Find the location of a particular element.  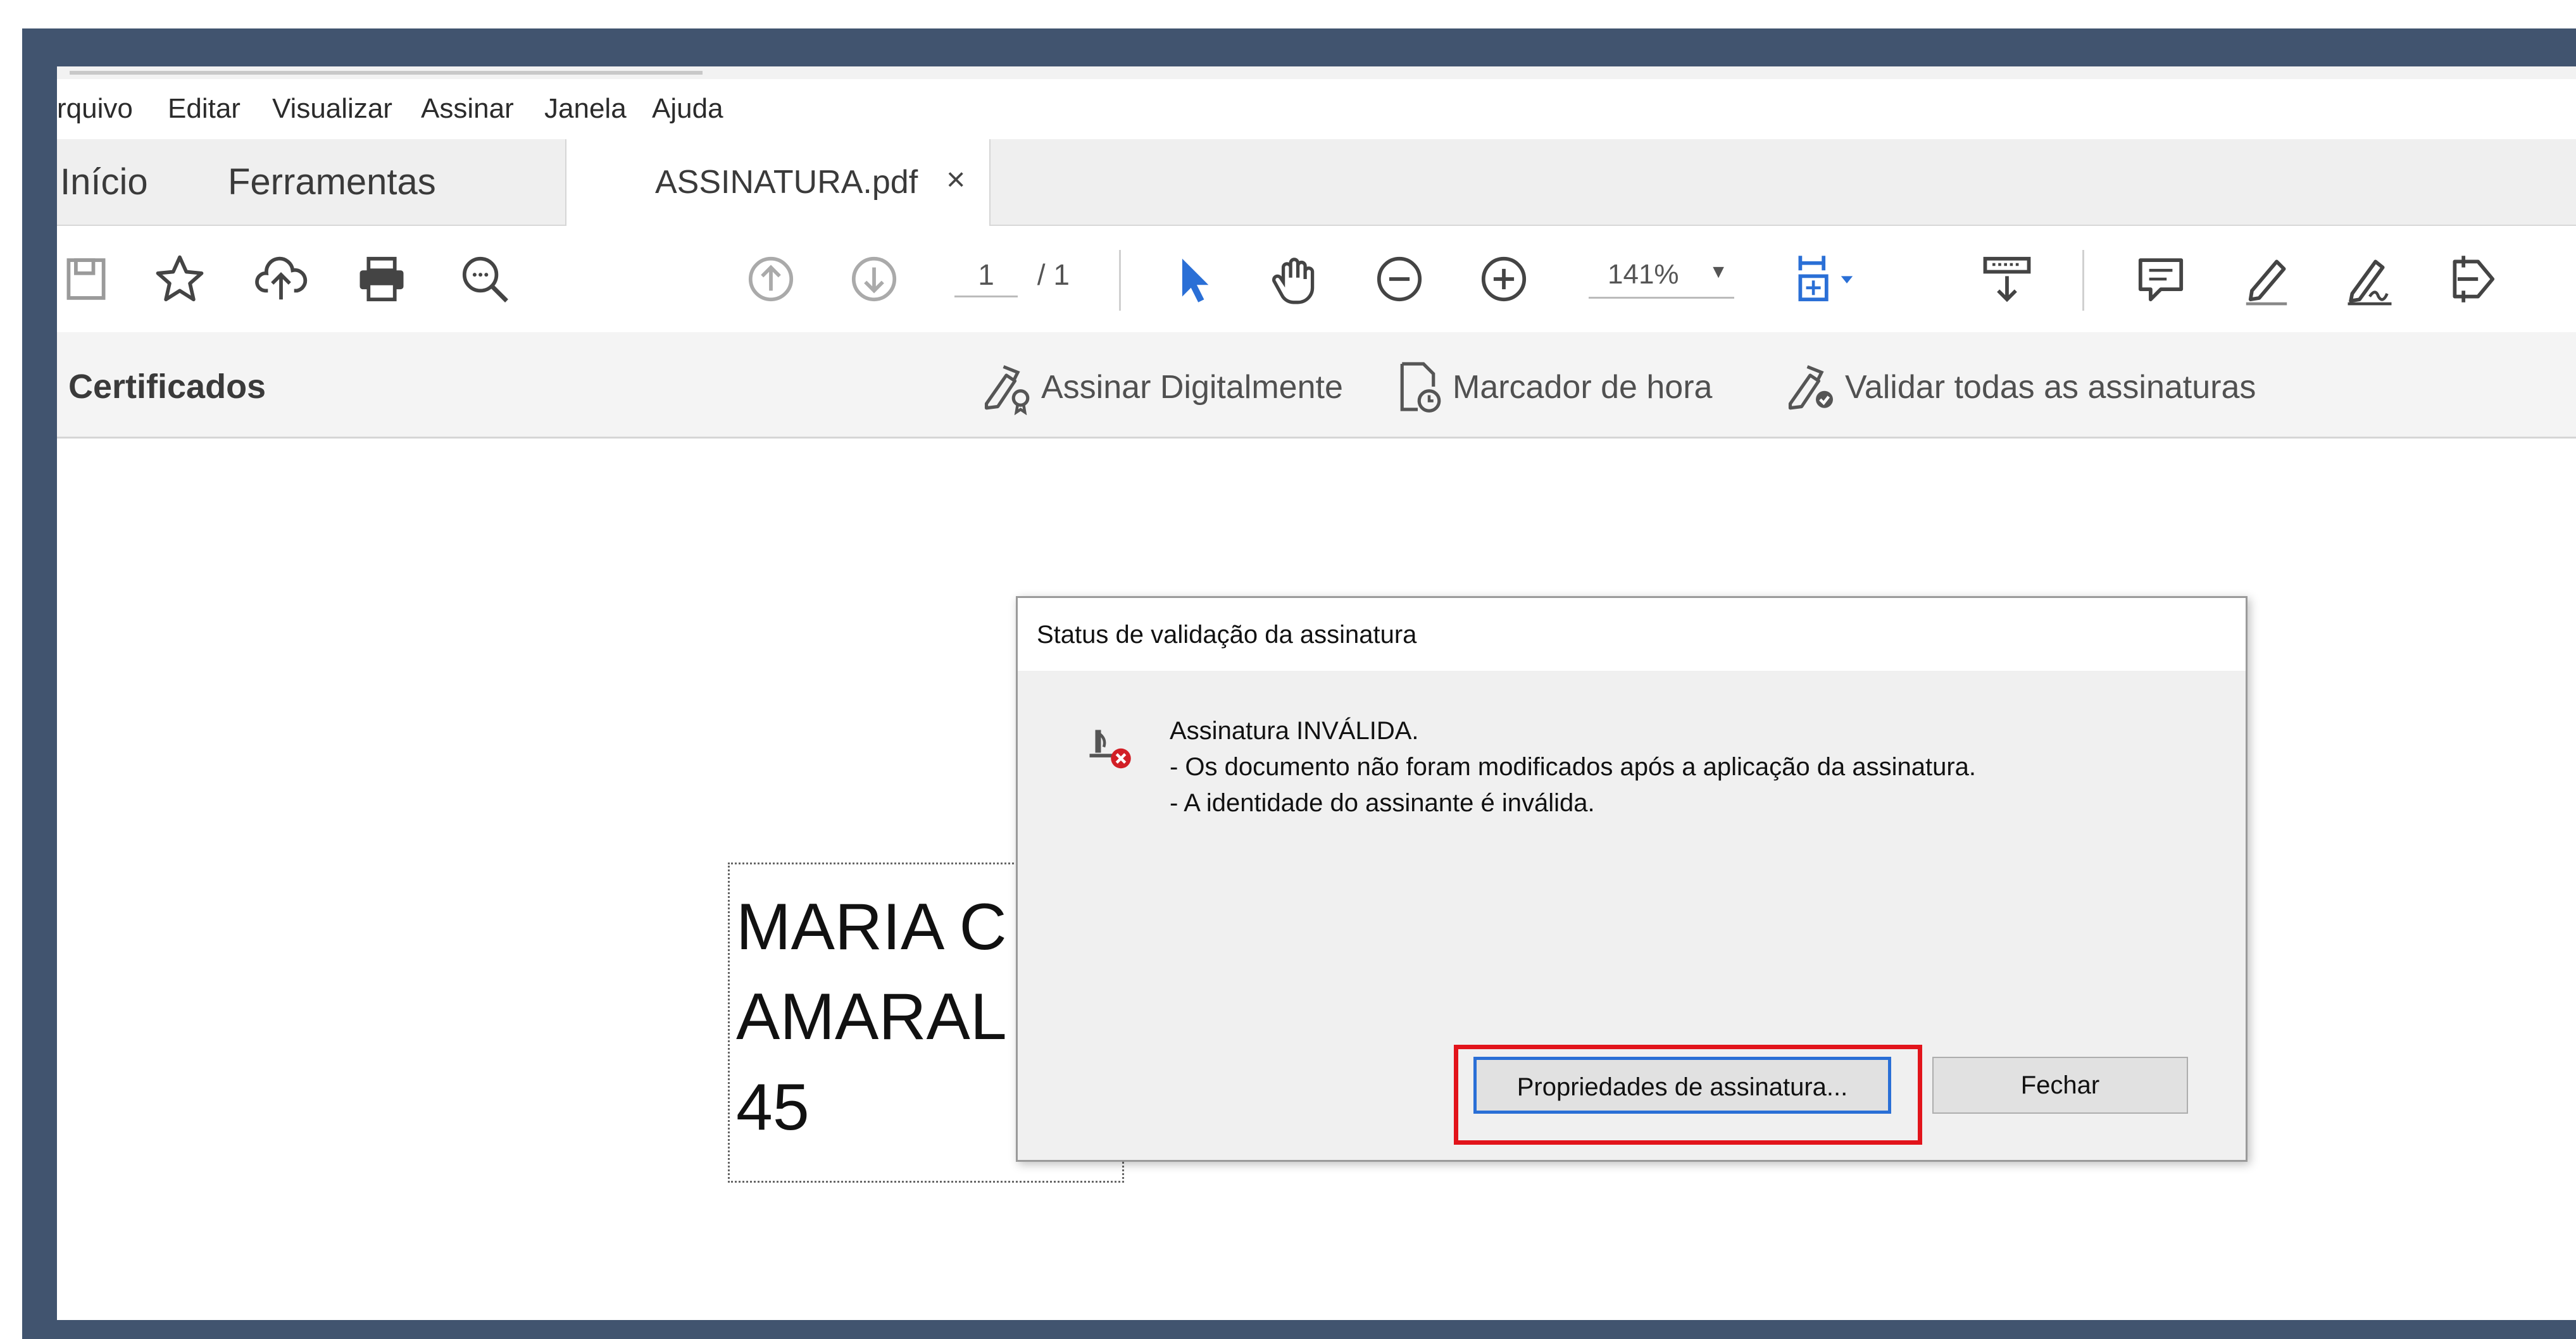

outer-frame-left is located at coordinates (39, 675).